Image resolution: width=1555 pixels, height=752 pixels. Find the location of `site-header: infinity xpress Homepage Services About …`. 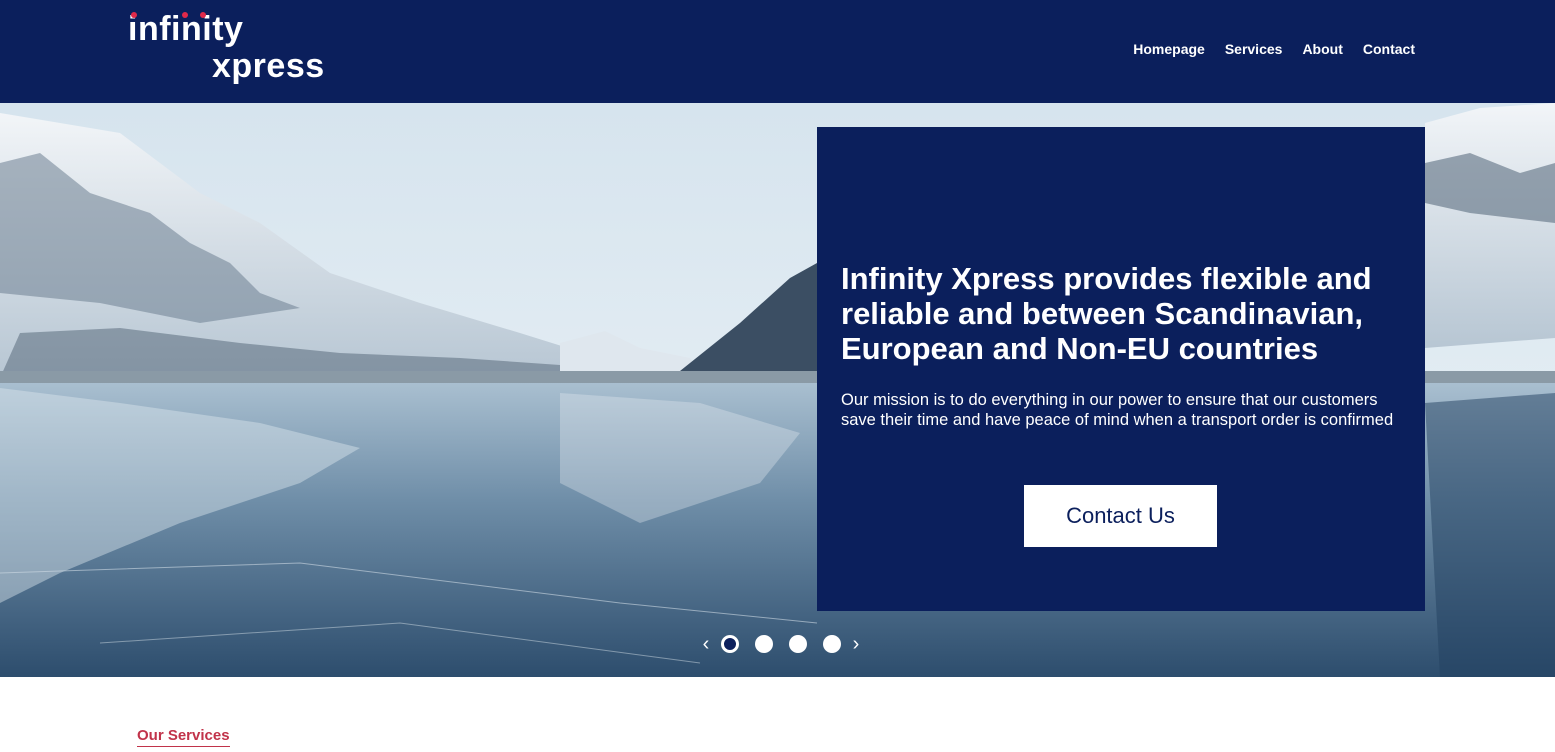

site-header: infinity xpress Homepage Services About … is located at coordinates (777, 51).